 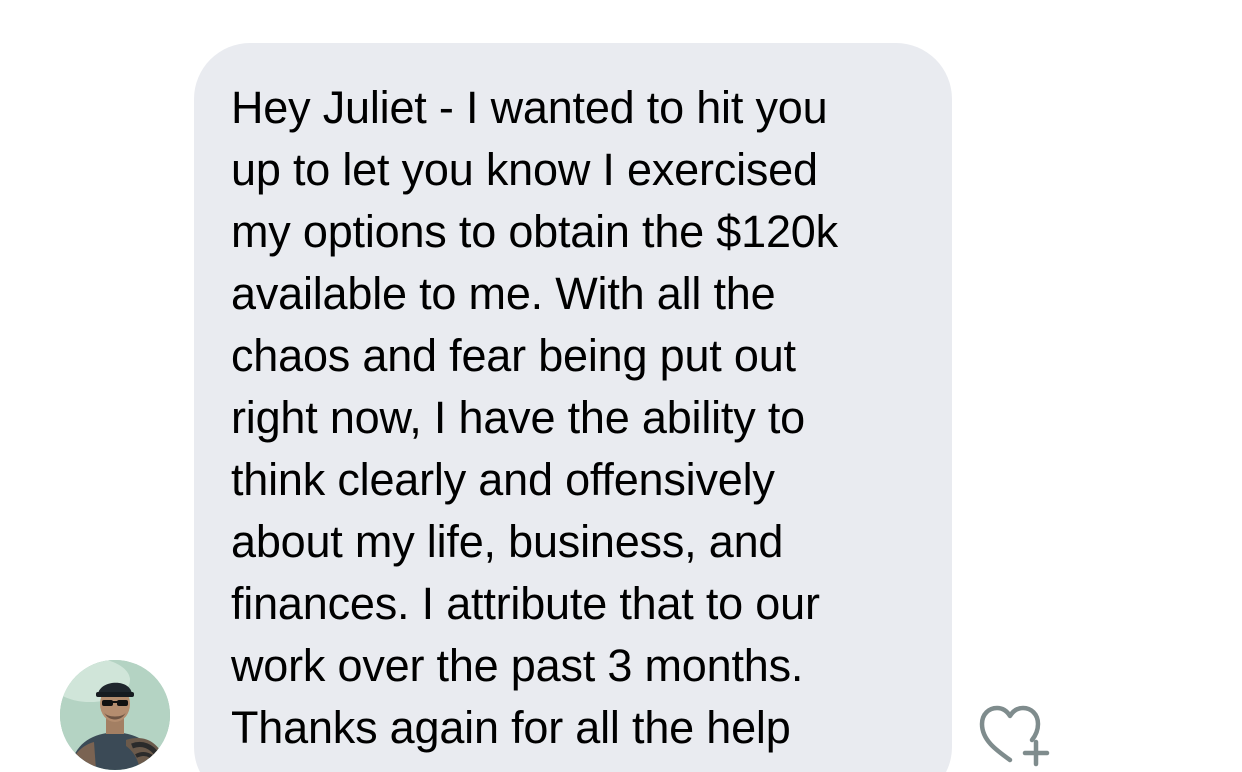 I want to click on message-line: work over the past 3 months., so click(x=517, y=665).